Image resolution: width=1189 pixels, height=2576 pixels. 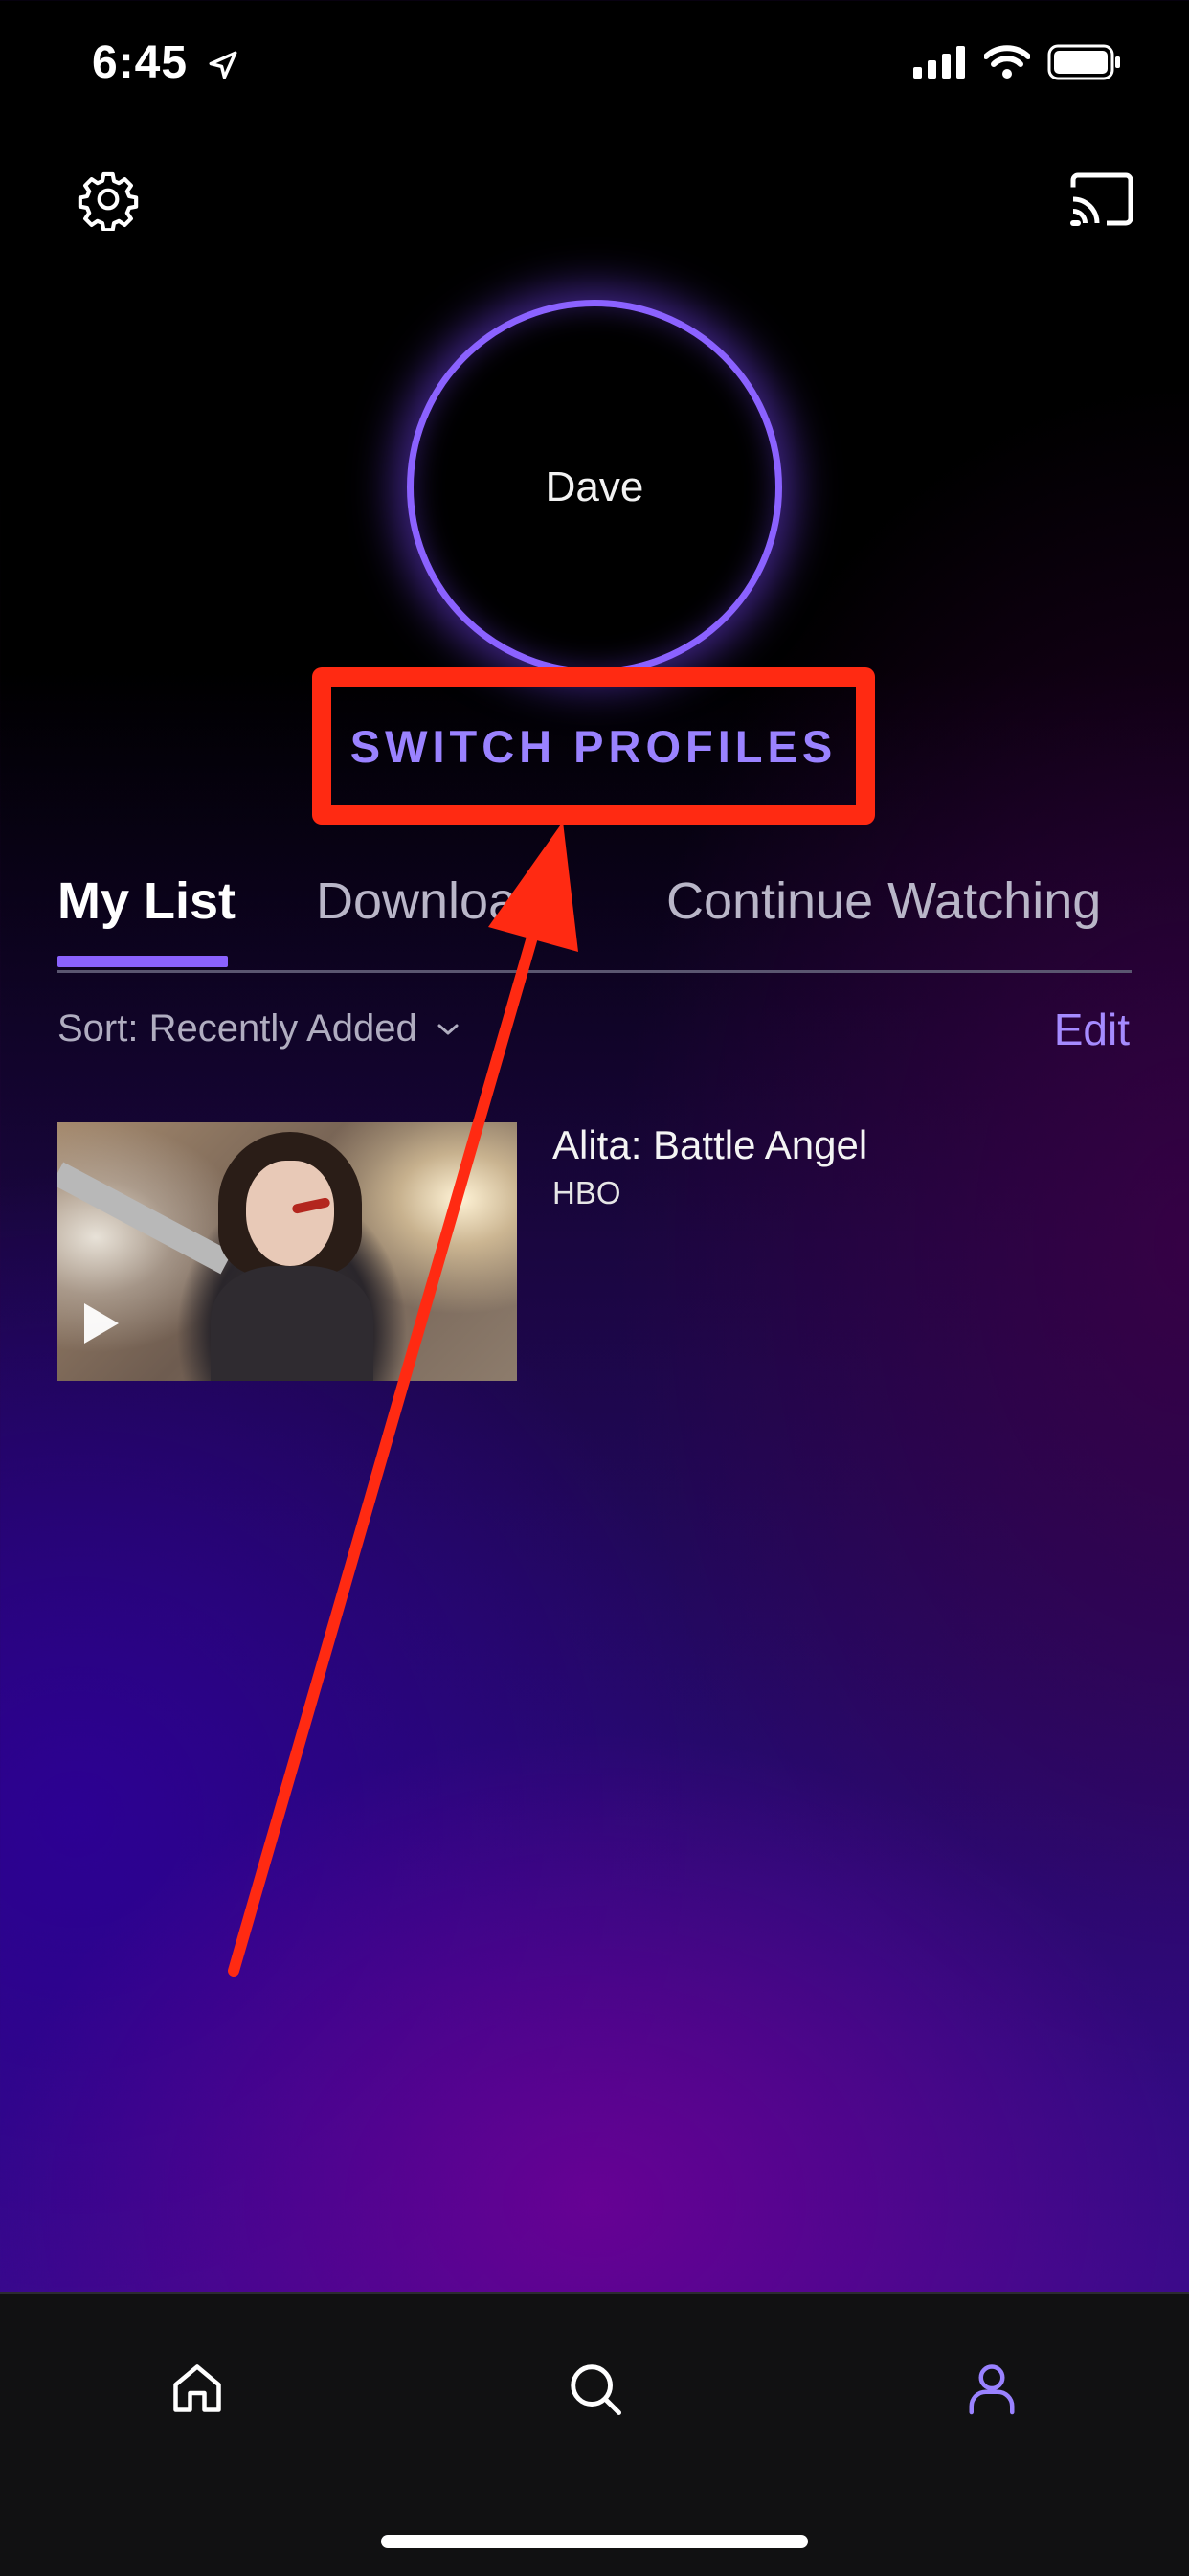 What do you see at coordinates (594, 2434) in the screenshot?
I see `bottom-navigation` at bounding box center [594, 2434].